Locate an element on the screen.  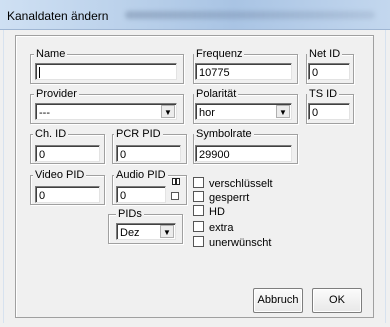
text-caret is located at coordinates (39, 72).